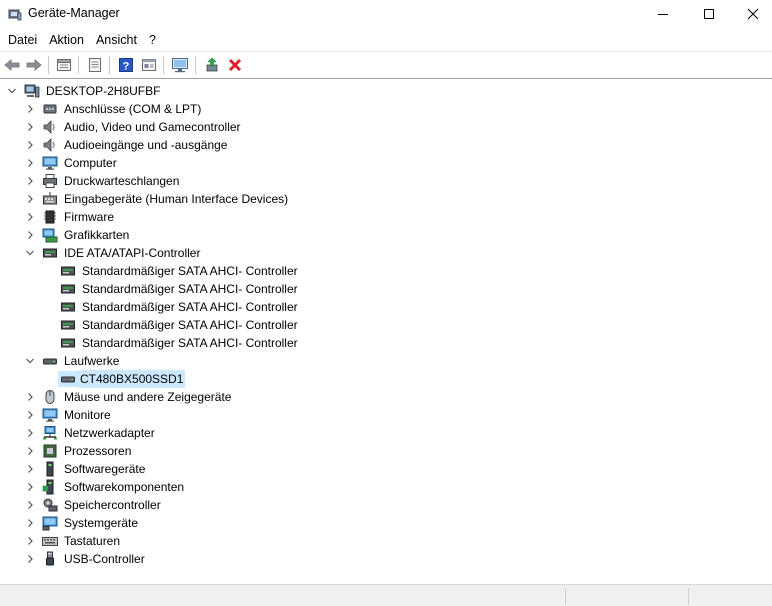  What do you see at coordinates (22, 40) in the screenshot?
I see `menu-datei: Datei` at bounding box center [22, 40].